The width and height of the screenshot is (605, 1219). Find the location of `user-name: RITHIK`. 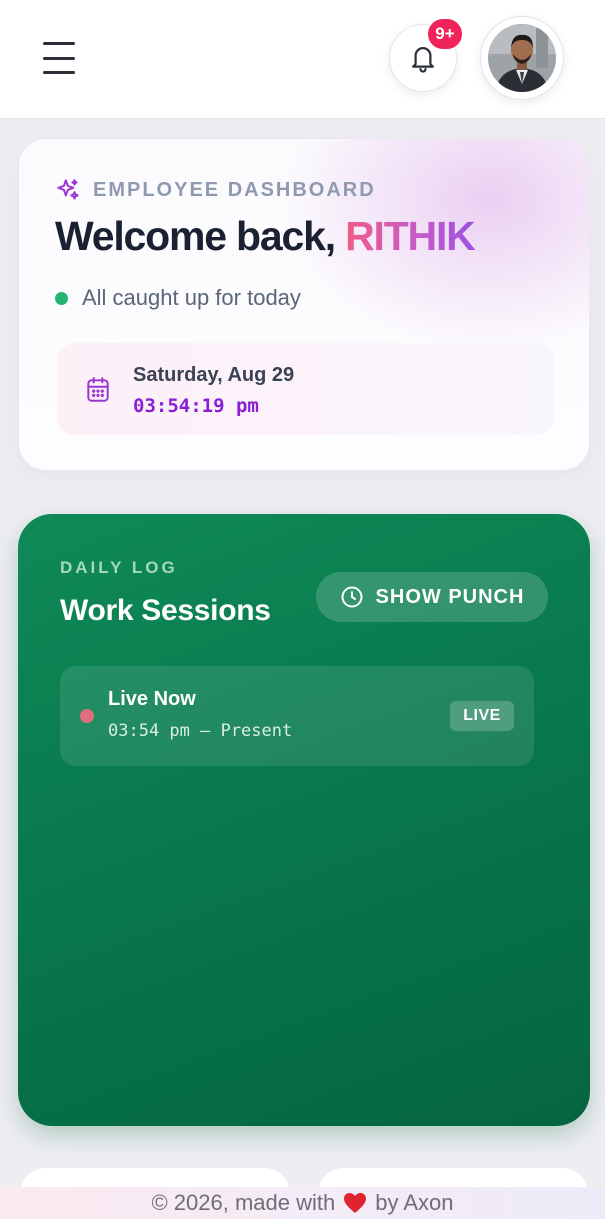

user-name: RITHIK is located at coordinates (410, 236).